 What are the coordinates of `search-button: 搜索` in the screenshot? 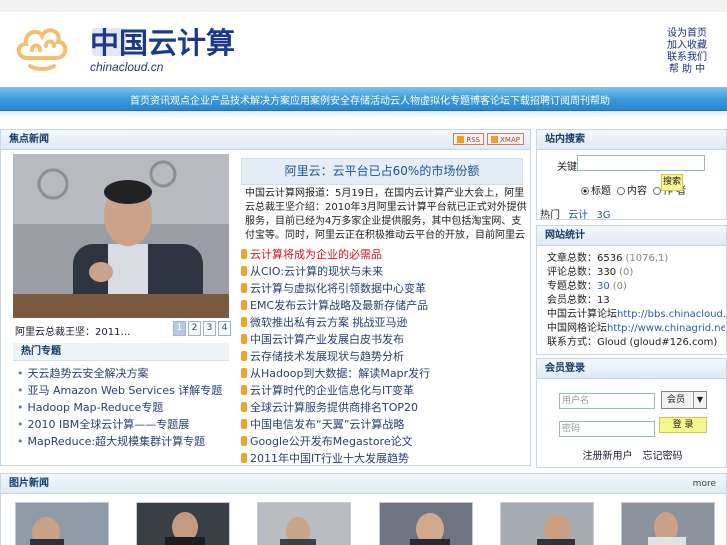 It's located at (672, 182).